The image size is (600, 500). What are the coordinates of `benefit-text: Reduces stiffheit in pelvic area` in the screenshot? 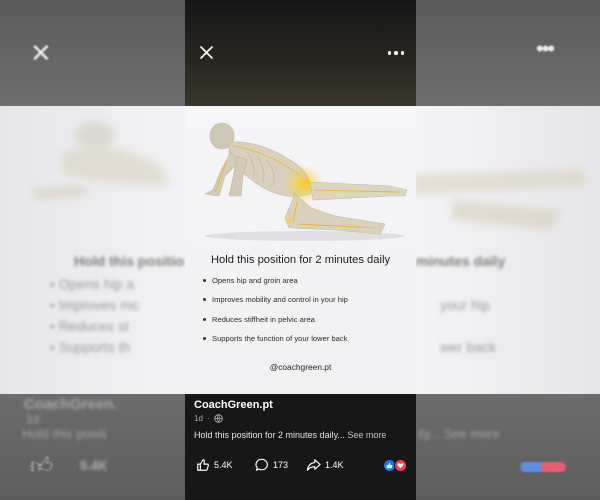 It's located at (263, 319).